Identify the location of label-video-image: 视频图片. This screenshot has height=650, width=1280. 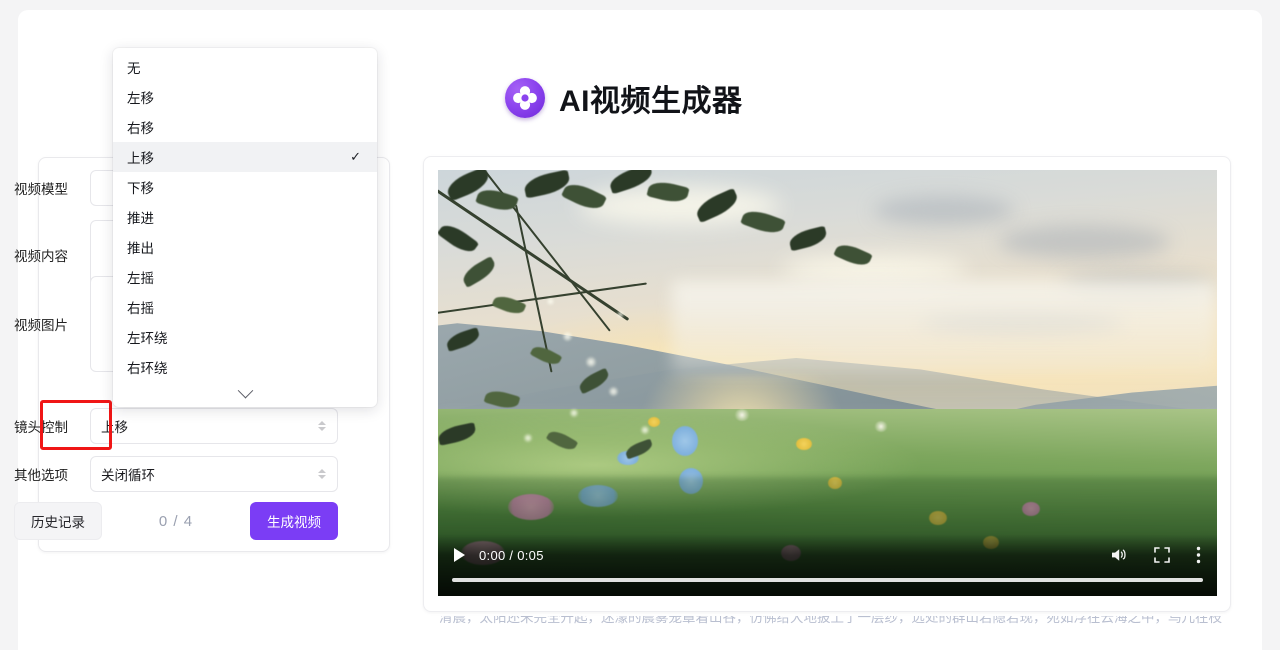
(41, 325).